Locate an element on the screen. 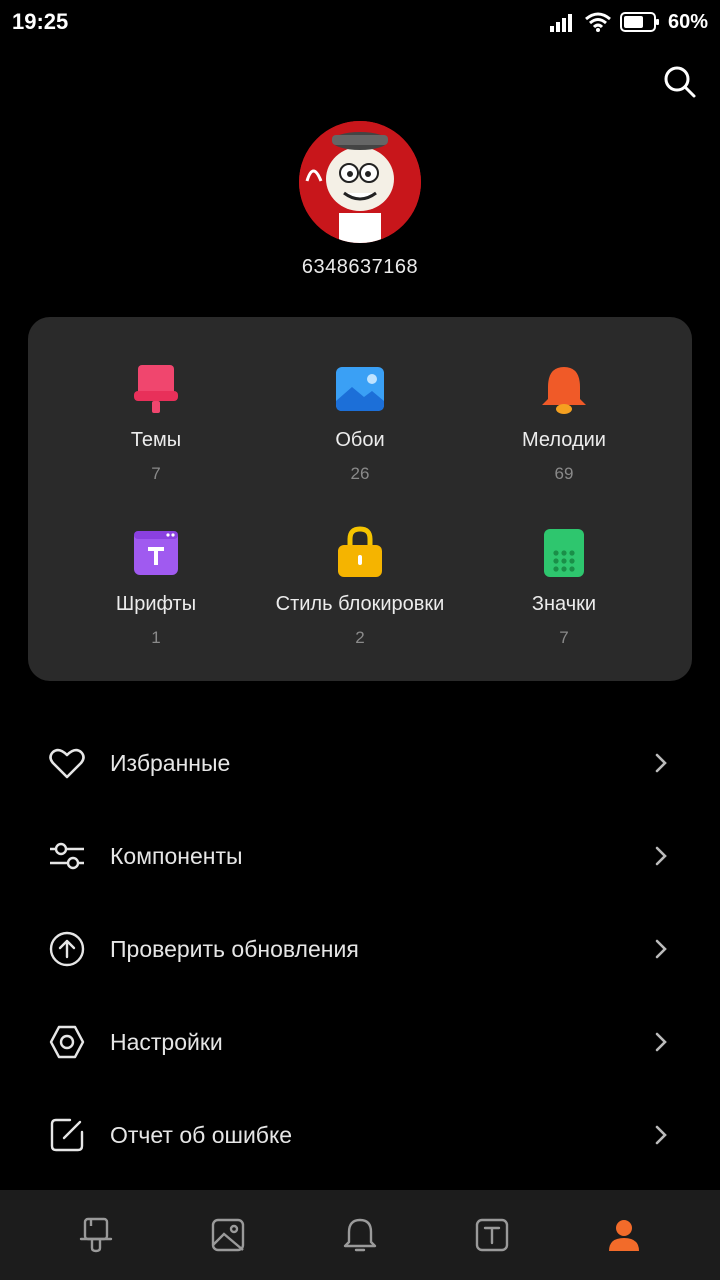 Image resolution: width=720 pixels, height=1280 pixels. app-icons-icon is located at coordinates (564, 553).